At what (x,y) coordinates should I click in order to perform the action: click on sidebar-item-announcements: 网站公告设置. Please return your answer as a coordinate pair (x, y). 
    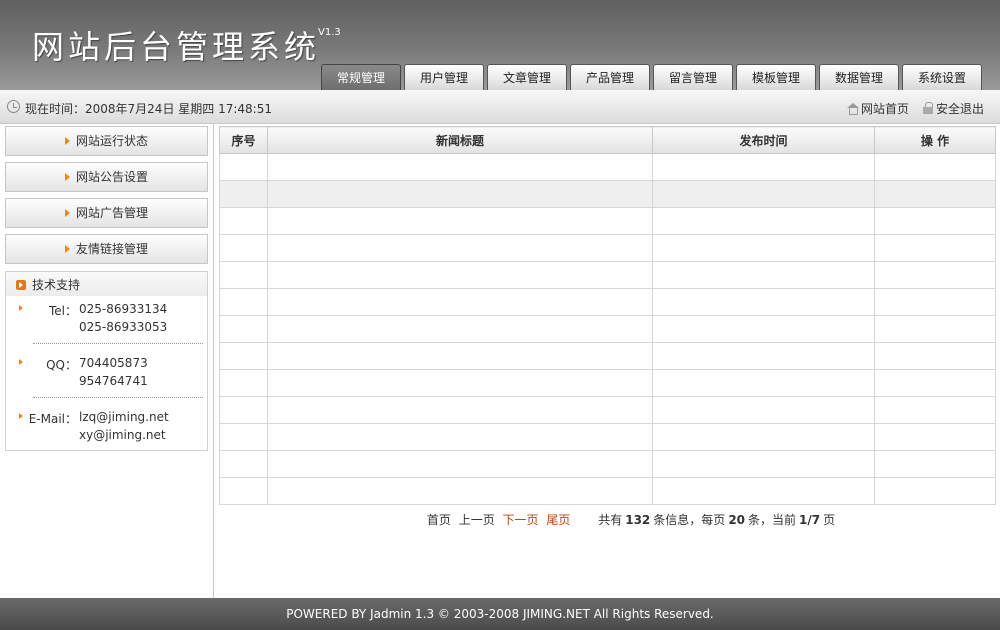
    Looking at the image, I should click on (106, 177).